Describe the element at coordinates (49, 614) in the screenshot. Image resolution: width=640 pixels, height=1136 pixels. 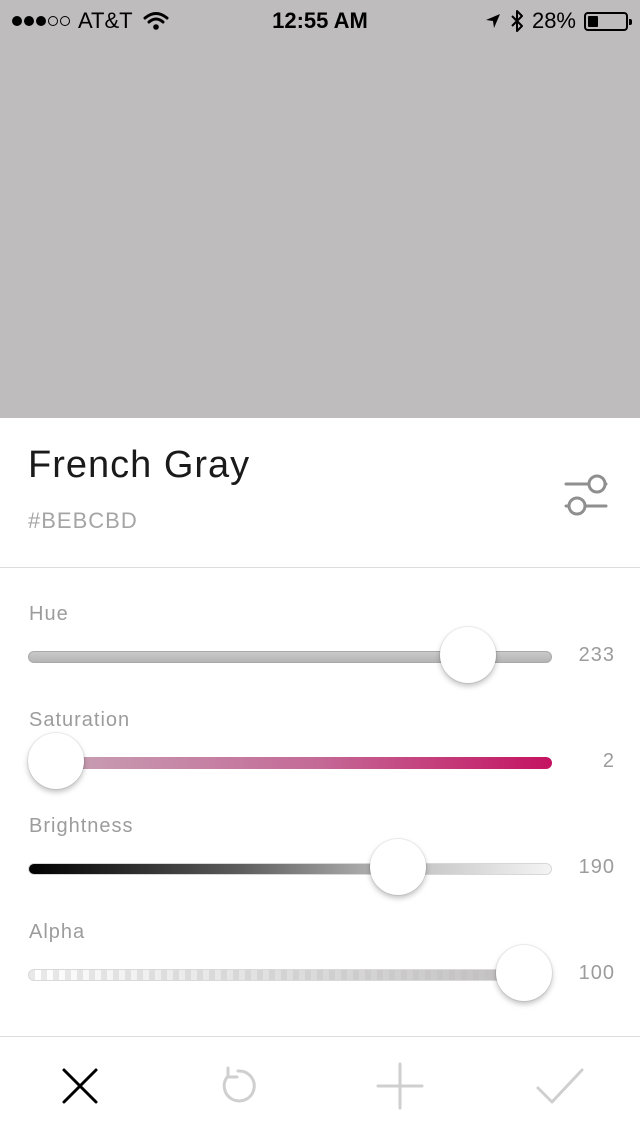
I see `hue-label: Hue` at that location.